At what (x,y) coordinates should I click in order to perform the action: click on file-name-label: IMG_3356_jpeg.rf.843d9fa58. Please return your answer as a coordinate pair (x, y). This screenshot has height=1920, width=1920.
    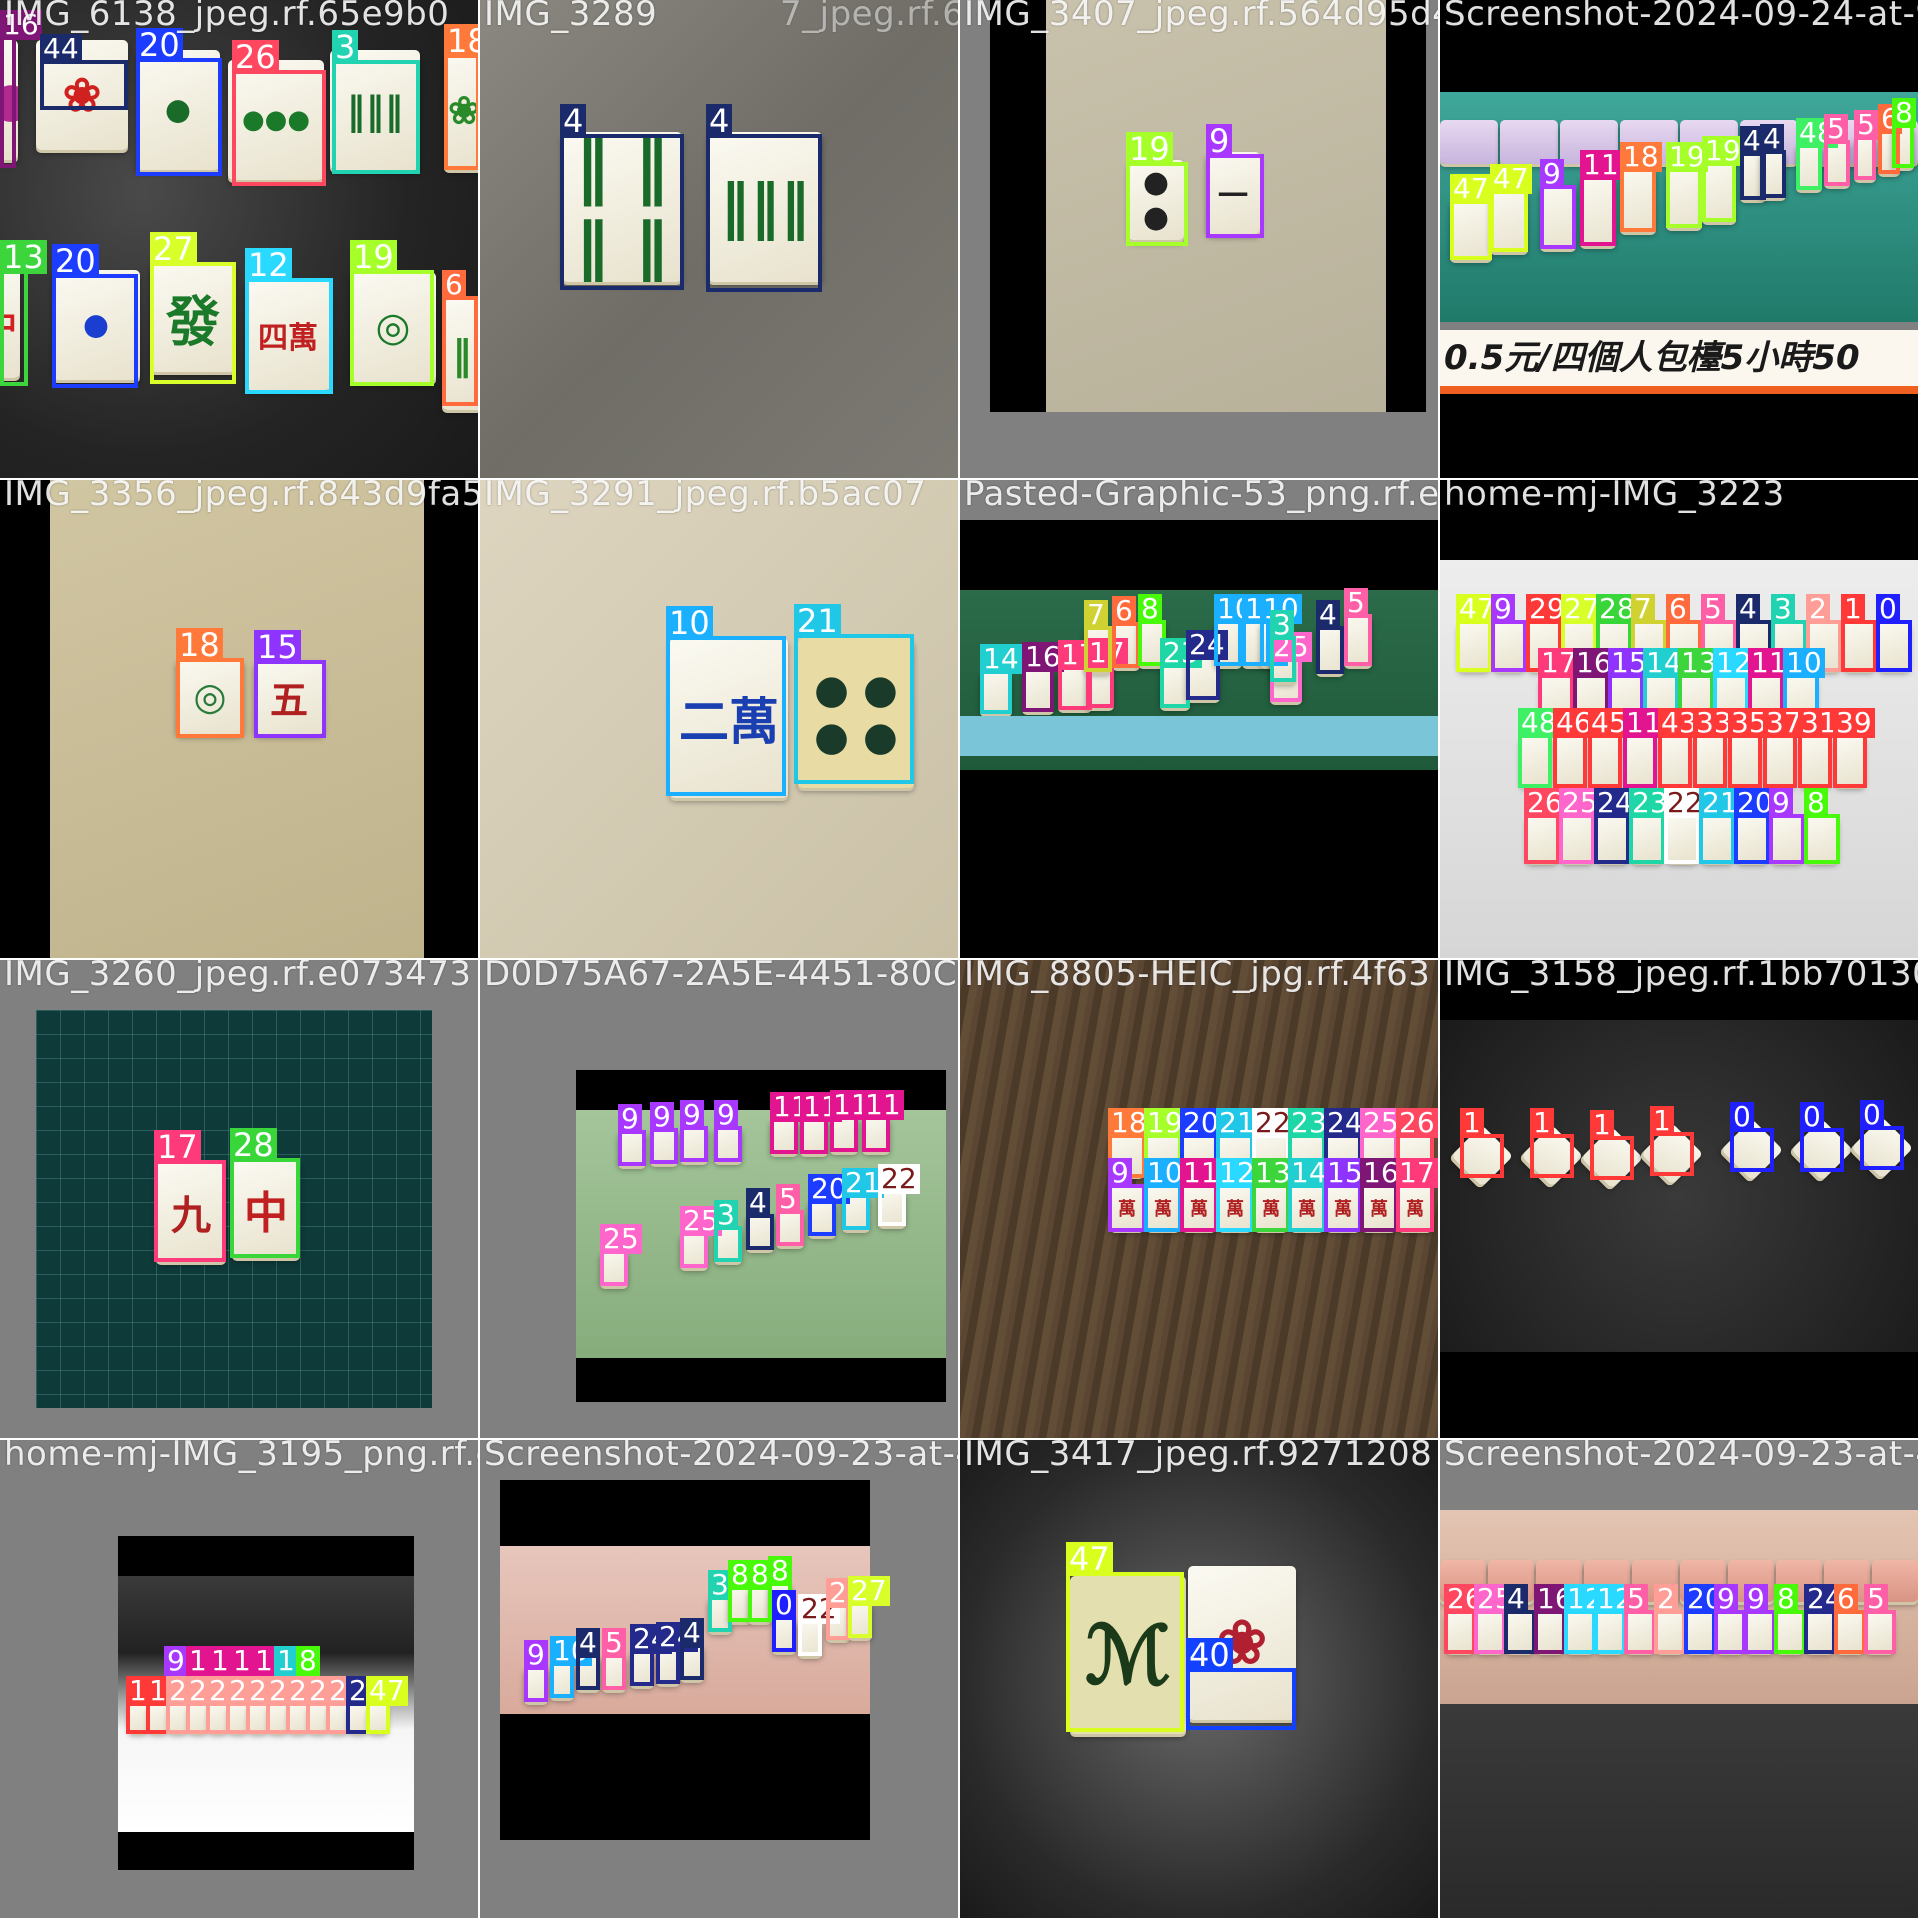
    Looking at the image, I should click on (241, 497).